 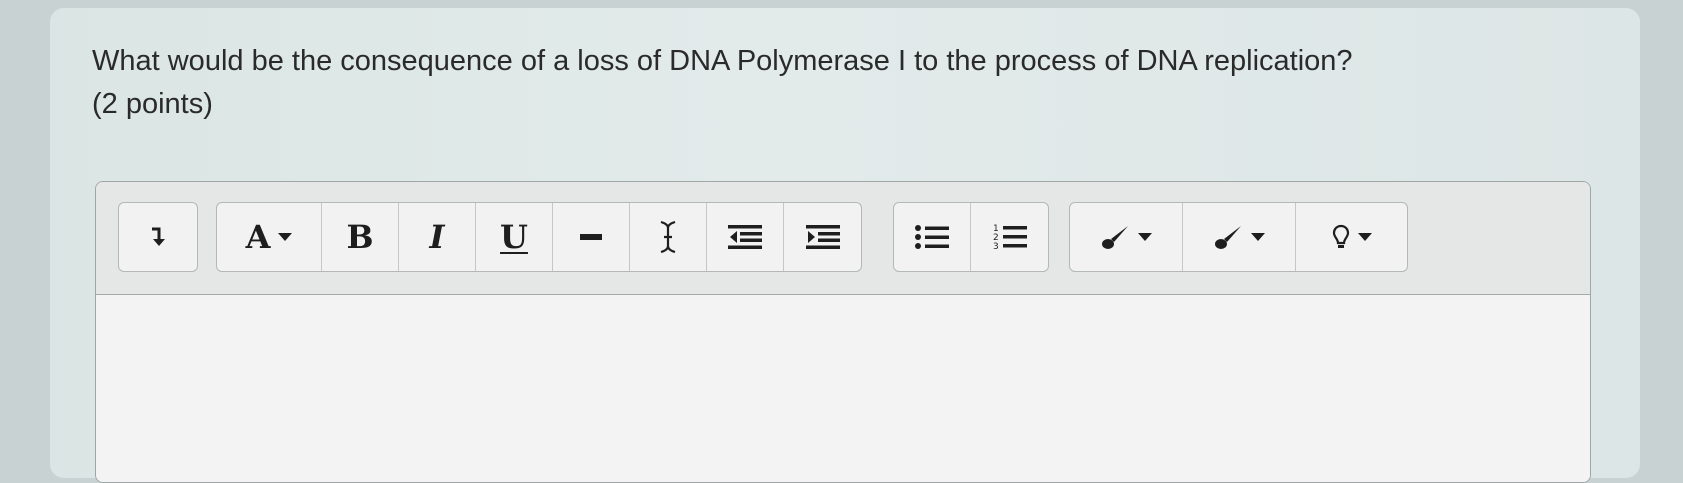 I want to click on toolbar-group-lists: 123, so click(x=971, y=237).